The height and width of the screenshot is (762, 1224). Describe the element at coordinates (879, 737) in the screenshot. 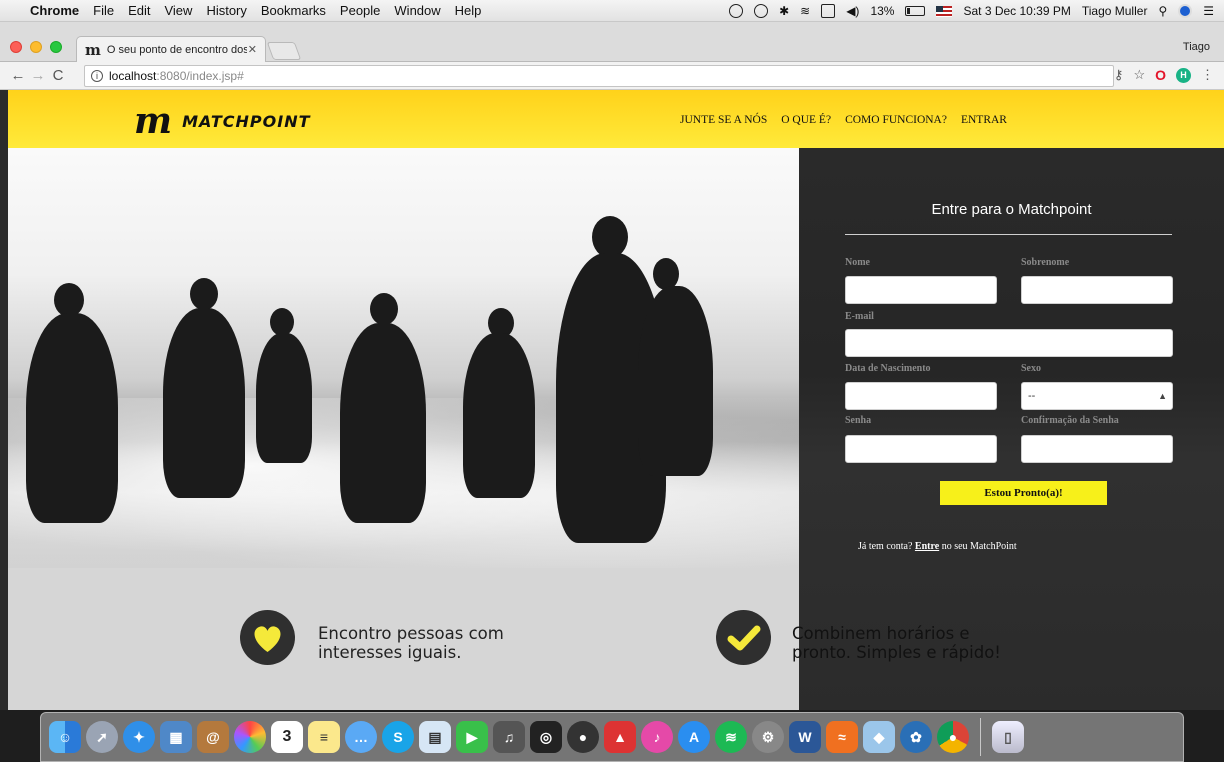

I see `virtualbox-icon: ◆` at that location.